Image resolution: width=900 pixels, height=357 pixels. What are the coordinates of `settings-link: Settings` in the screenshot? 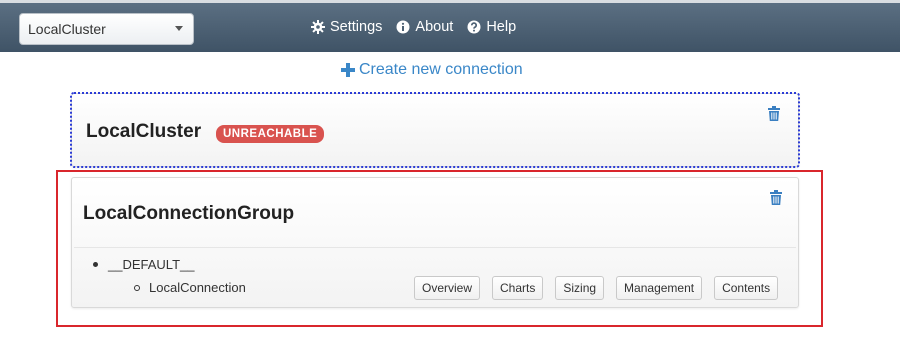 It's located at (346, 27).